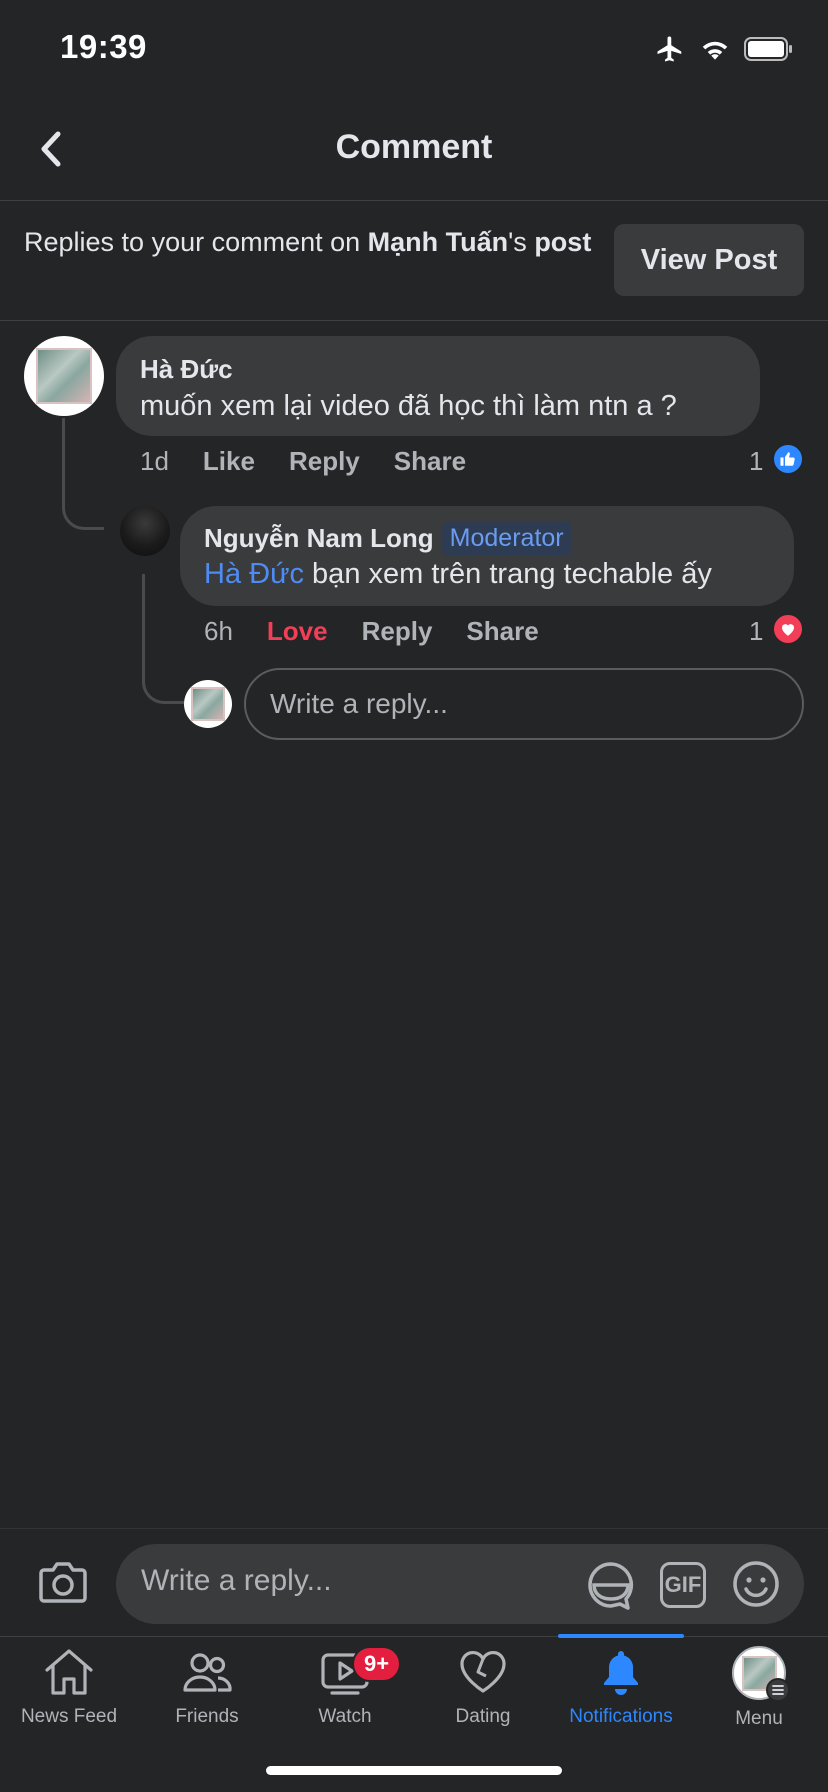 Image resolution: width=828 pixels, height=1792 pixels. What do you see at coordinates (611, 1587) in the screenshot?
I see `sticker-icon` at bounding box center [611, 1587].